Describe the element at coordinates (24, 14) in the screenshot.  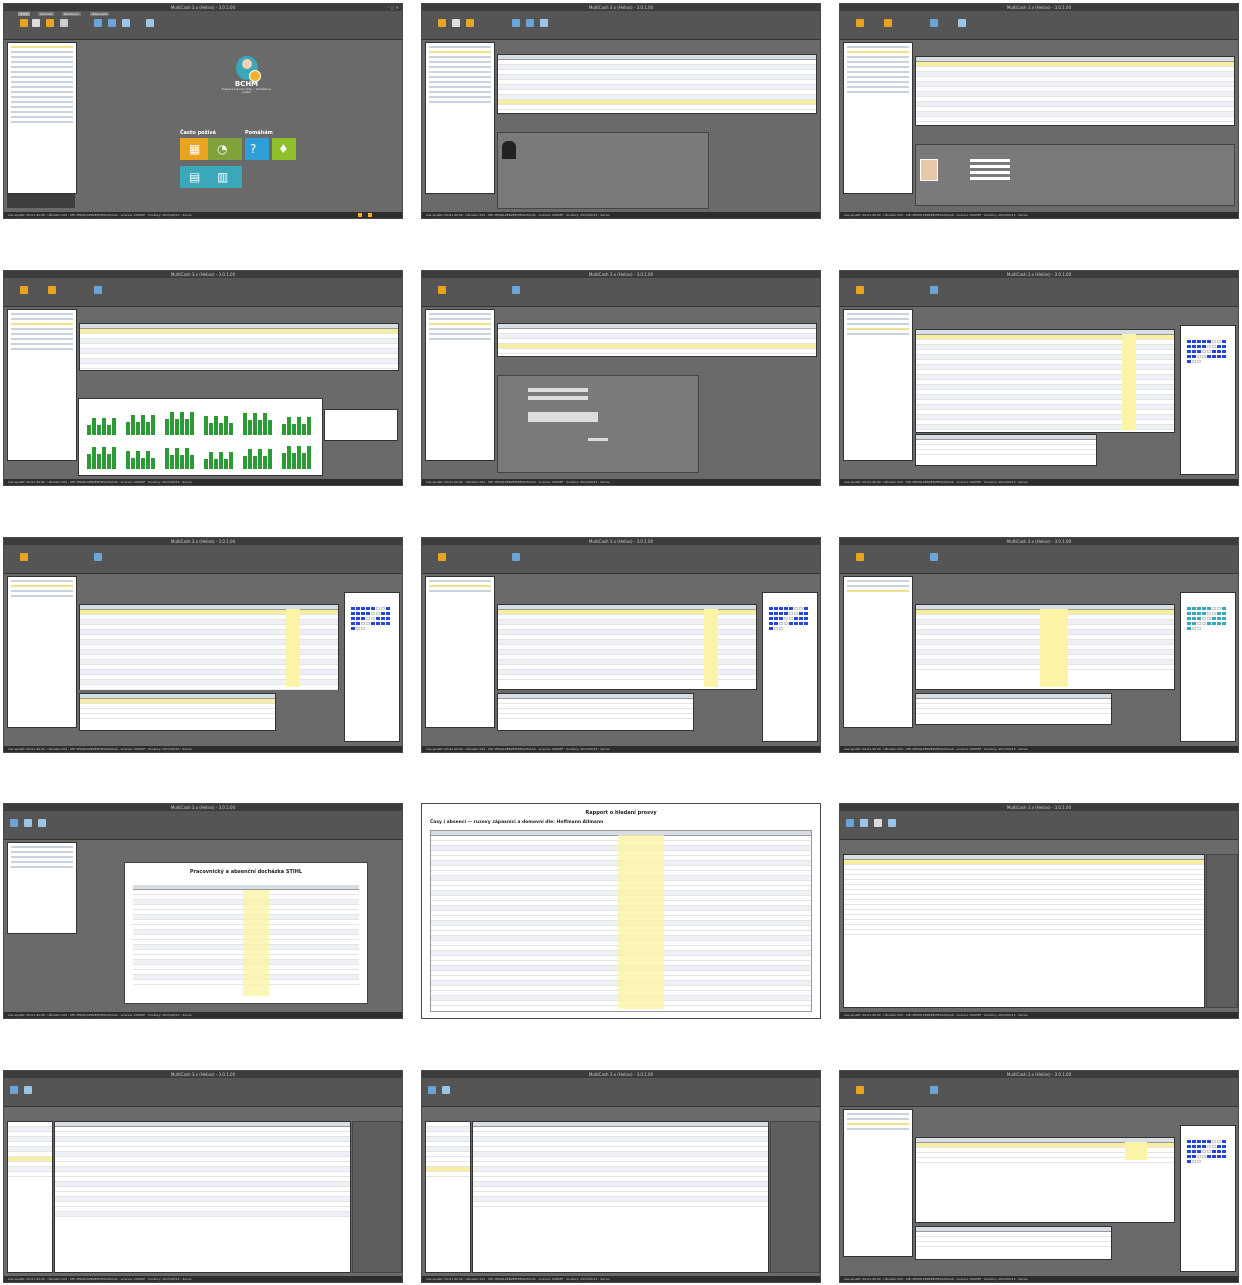
I see `ribbon-tab-0: Úvod` at that location.